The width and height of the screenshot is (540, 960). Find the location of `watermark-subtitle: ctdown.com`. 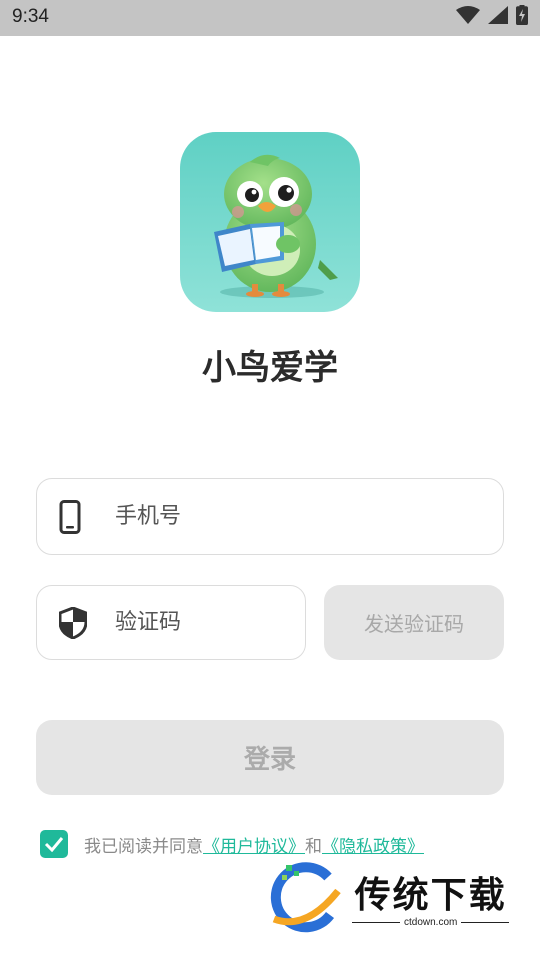

watermark-subtitle: ctdown.com is located at coordinates (431, 922).